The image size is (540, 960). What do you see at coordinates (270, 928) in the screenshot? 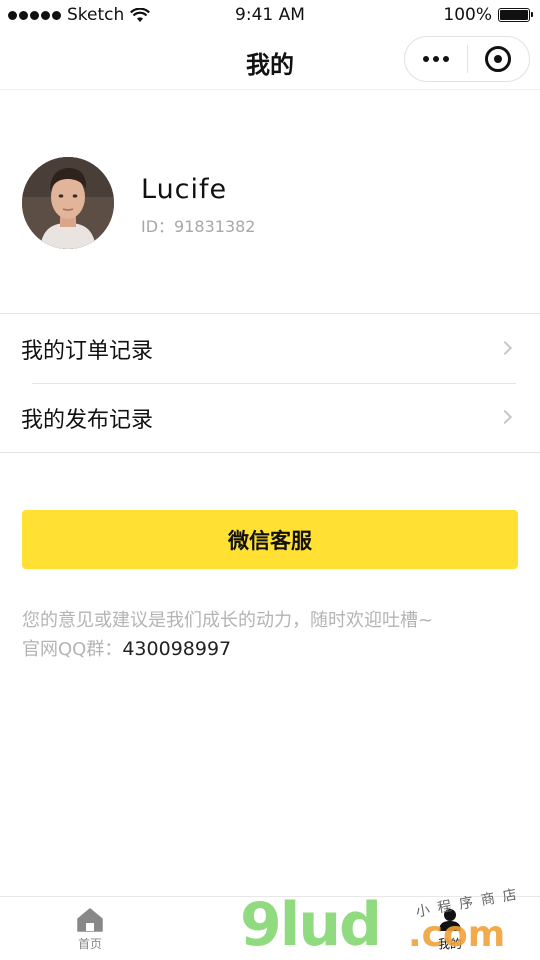
I see `tab-bar: 首页 我的` at bounding box center [270, 928].